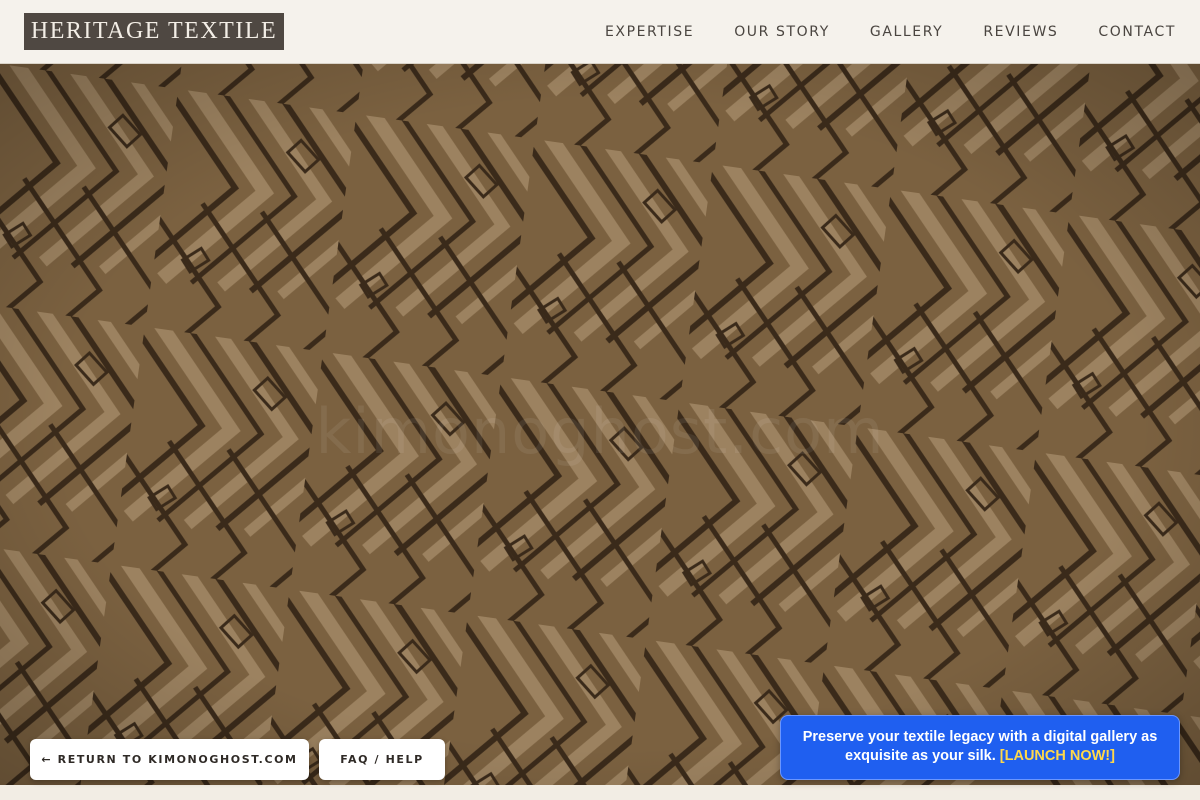 The height and width of the screenshot is (800, 1200). I want to click on nav-expertise: EXPERTISE, so click(649, 32).